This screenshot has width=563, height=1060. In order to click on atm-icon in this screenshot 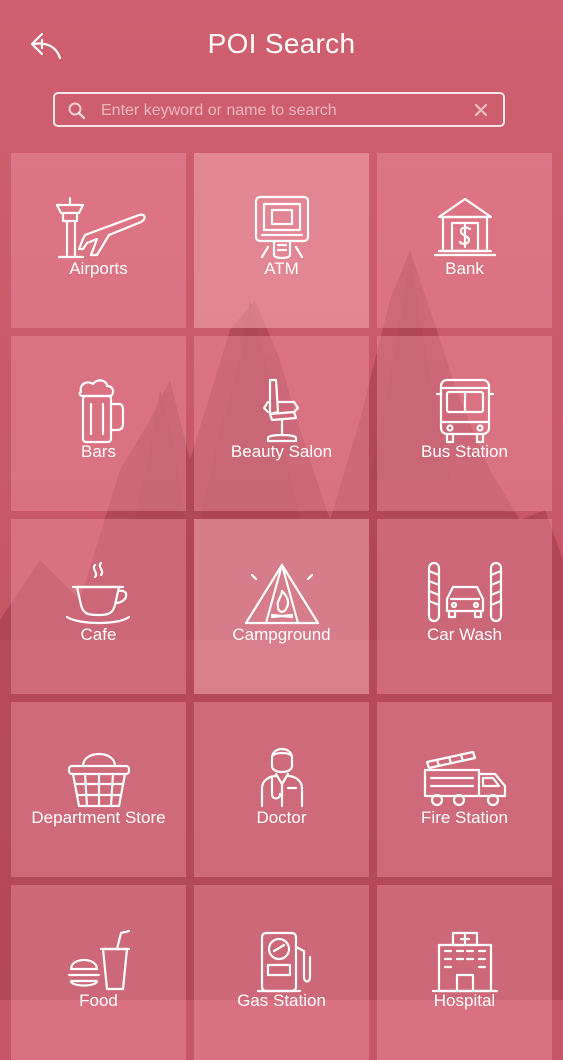, I will do `click(282, 229)`.